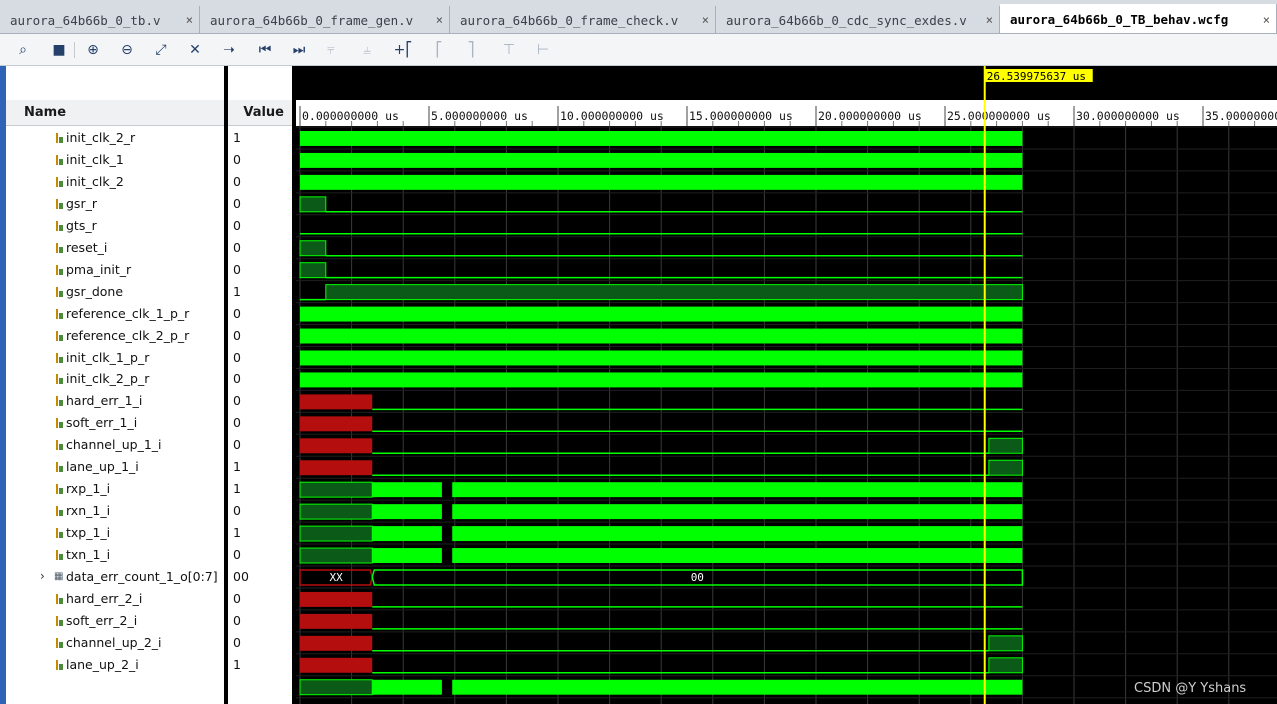  What do you see at coordinates (1128, 116) in the screenshot?
I see `tick-label: 30.000000000 us` at bounding box center [1128, 116].